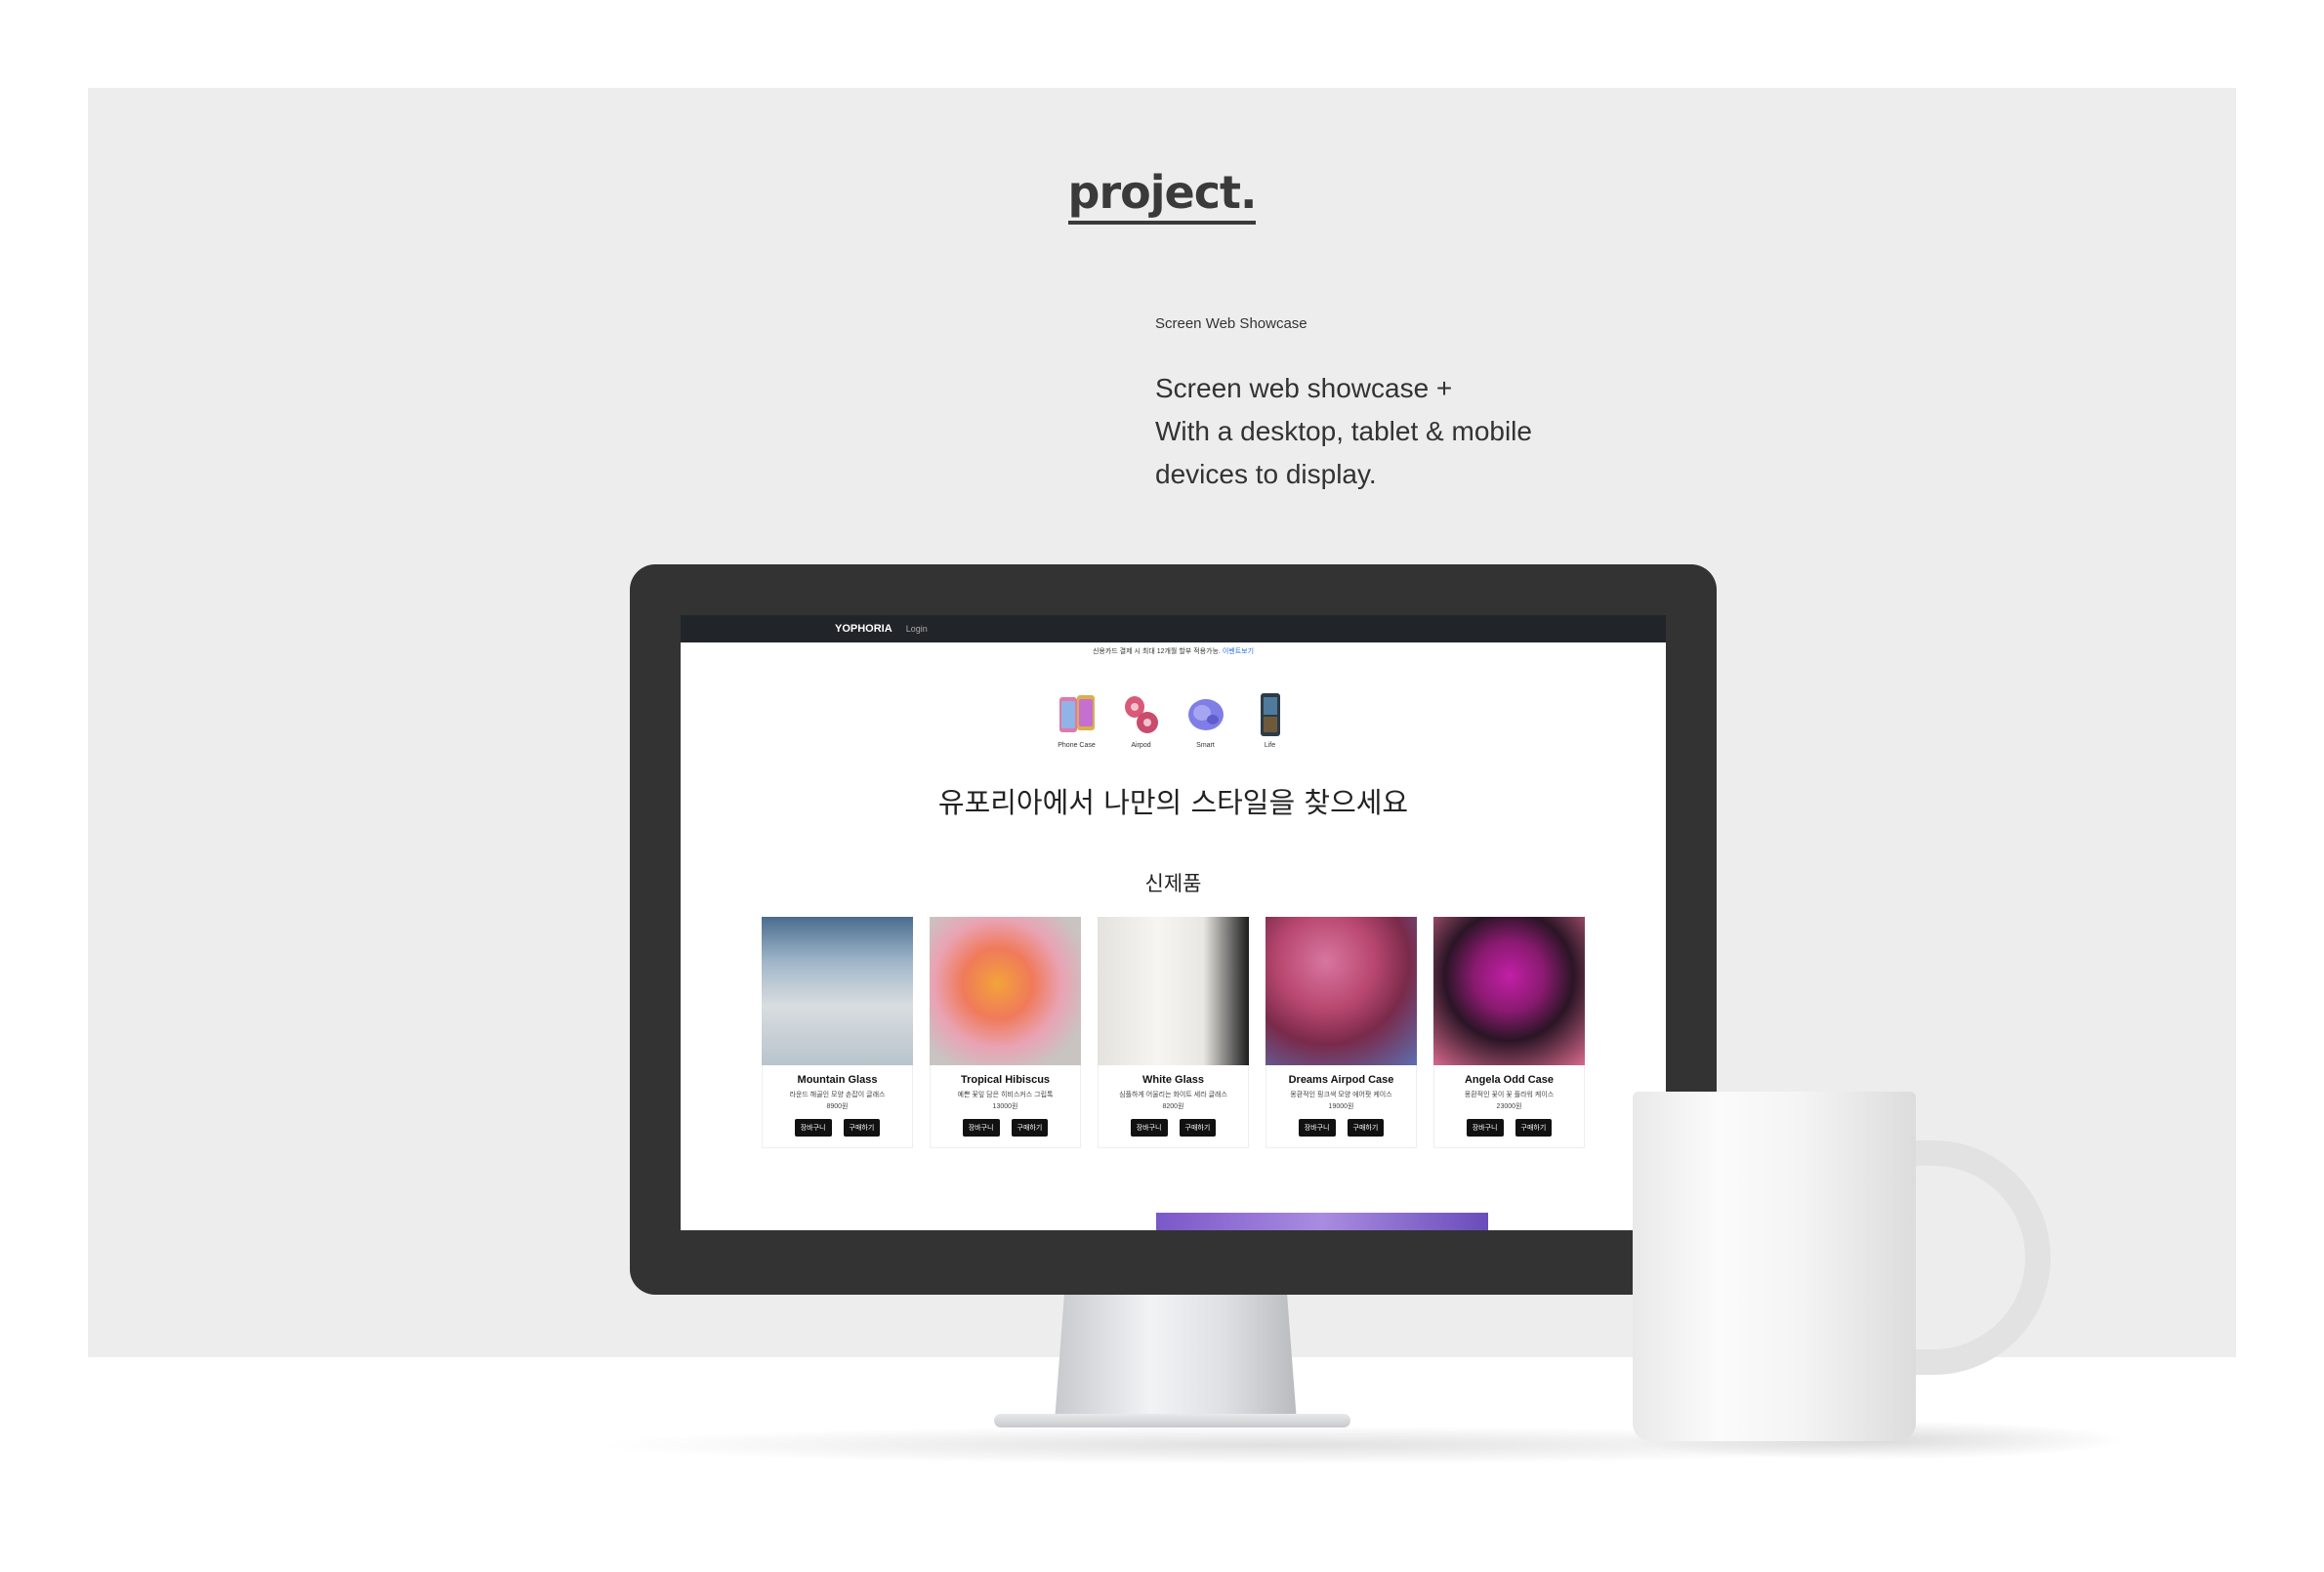 This screenshot has width=2324, height=1572. Describe the element at coordinates (1172, 1420) in the screenshot. I see `monitor-stand-base` at that location.